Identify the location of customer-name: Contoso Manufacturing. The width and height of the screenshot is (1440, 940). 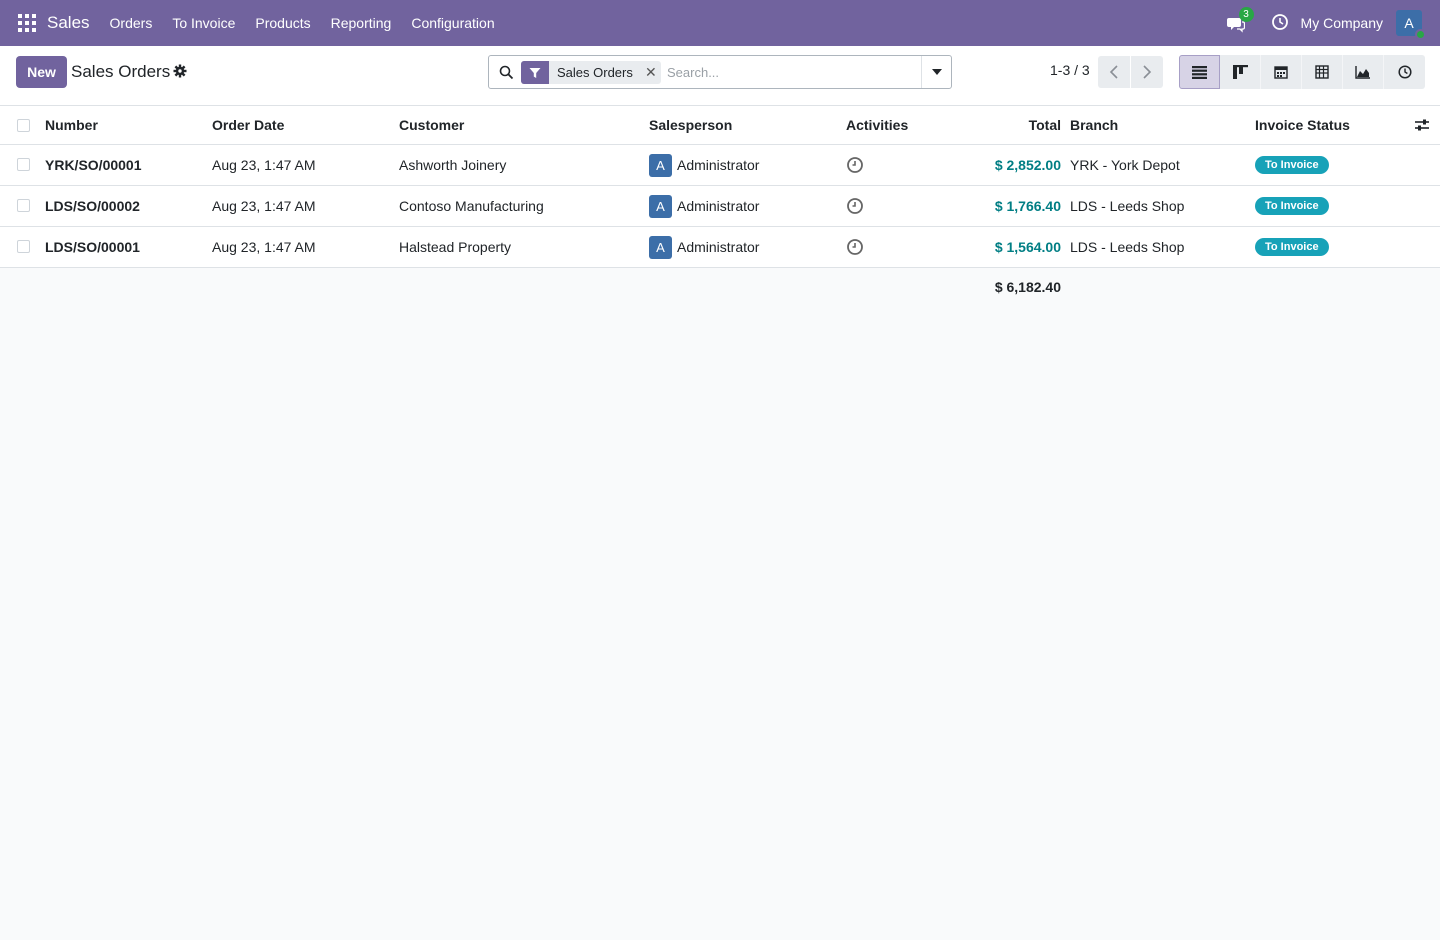
(471, 206).